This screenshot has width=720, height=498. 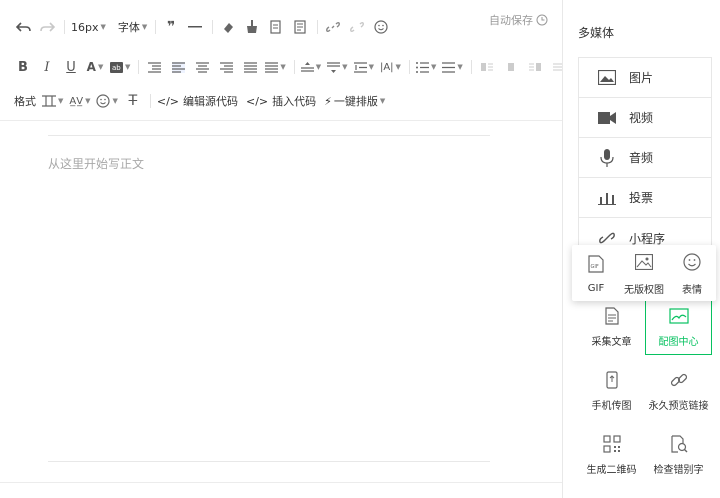 I want to click on insert-template-icon, so click(x=276, y=27).